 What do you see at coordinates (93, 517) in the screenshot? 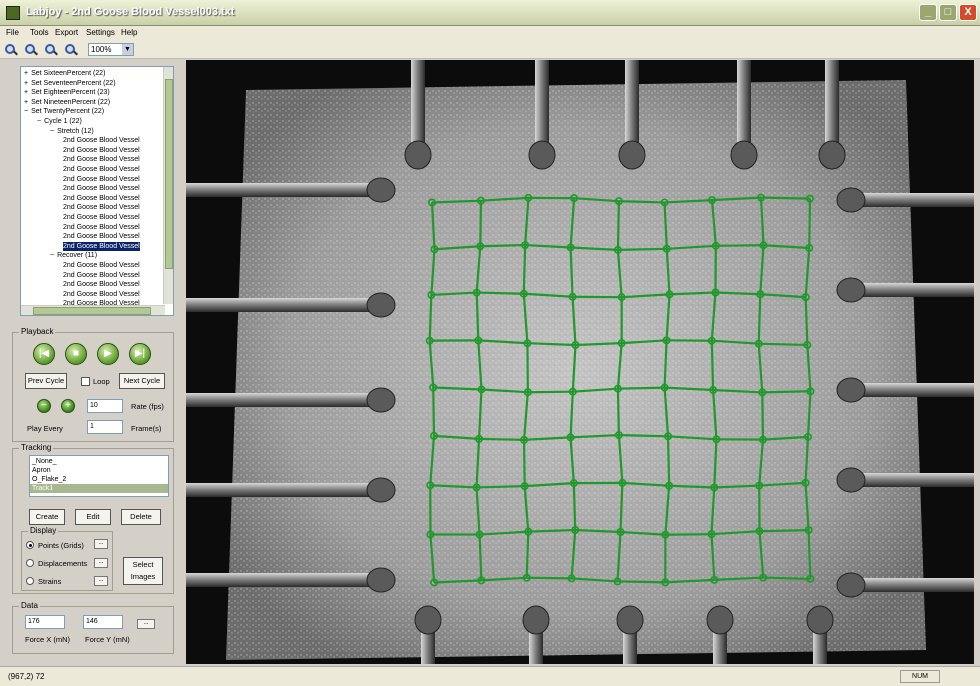
I see `edit-button: Edit` at bounding box center [93, 517].